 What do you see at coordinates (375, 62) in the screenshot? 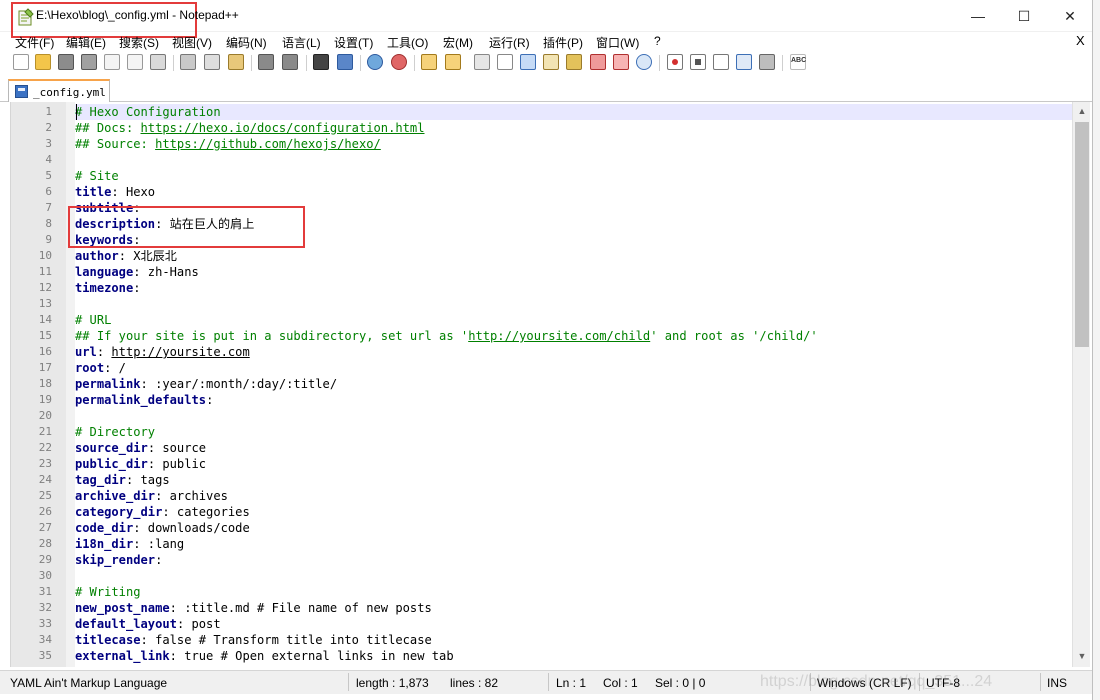
I see `zoom-in-icon` at bounding box center [375, 62].